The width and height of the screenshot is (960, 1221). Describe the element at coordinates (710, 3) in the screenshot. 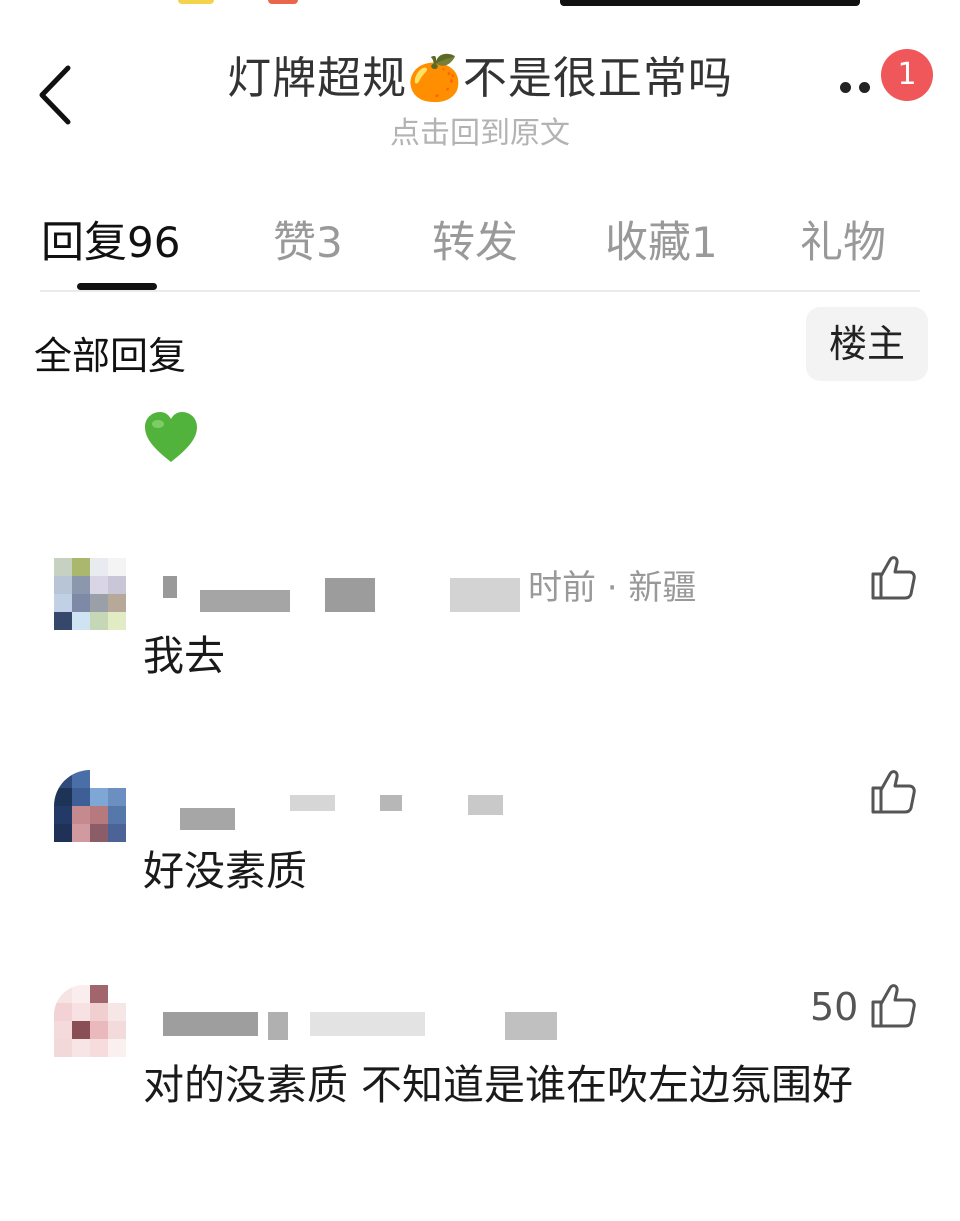

I see `status-bar-indicators` at that location.